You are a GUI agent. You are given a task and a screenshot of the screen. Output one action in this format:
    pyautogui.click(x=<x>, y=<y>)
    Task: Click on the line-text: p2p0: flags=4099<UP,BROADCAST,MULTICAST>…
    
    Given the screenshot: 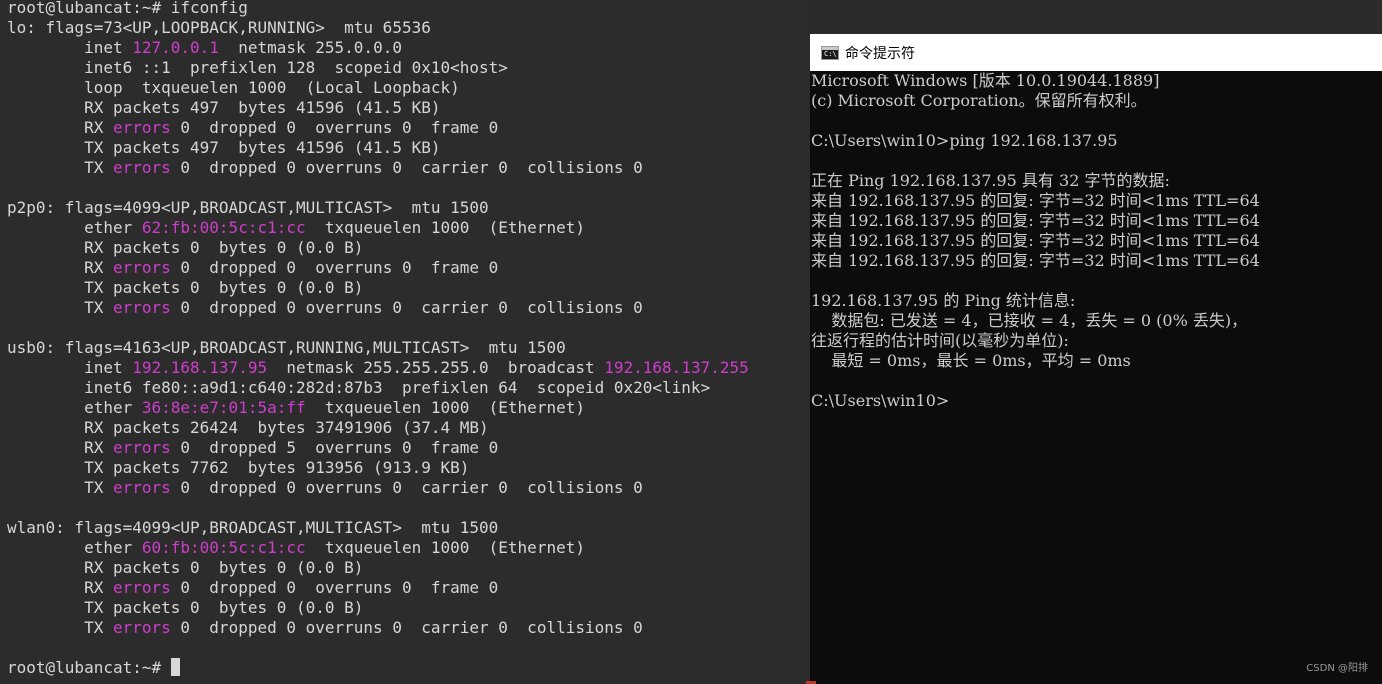 What is the action you would take?
    pyautogui.click(x=248, y=207)
    